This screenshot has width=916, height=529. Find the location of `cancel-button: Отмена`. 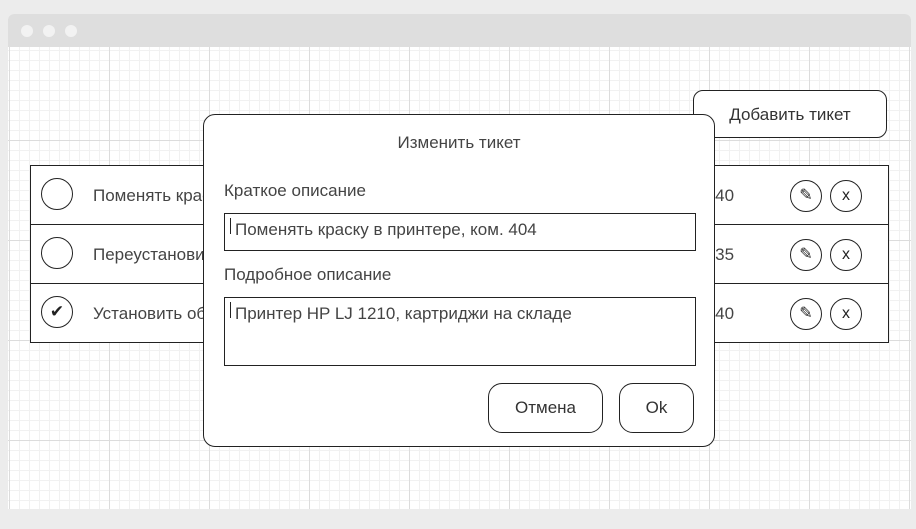

cancel-button: Отмена is located at coordinates (545, 408).